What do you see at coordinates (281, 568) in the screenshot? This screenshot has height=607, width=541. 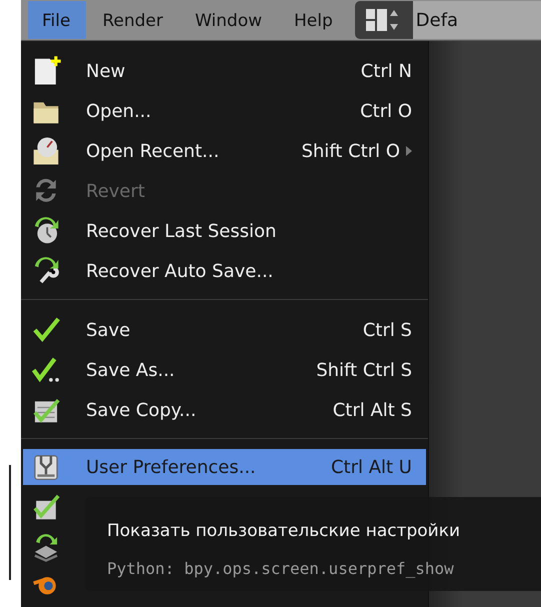 I see `tooltip-python: Python: bpy.ops.screen.userpref_show` at bounding box center [281, 568].